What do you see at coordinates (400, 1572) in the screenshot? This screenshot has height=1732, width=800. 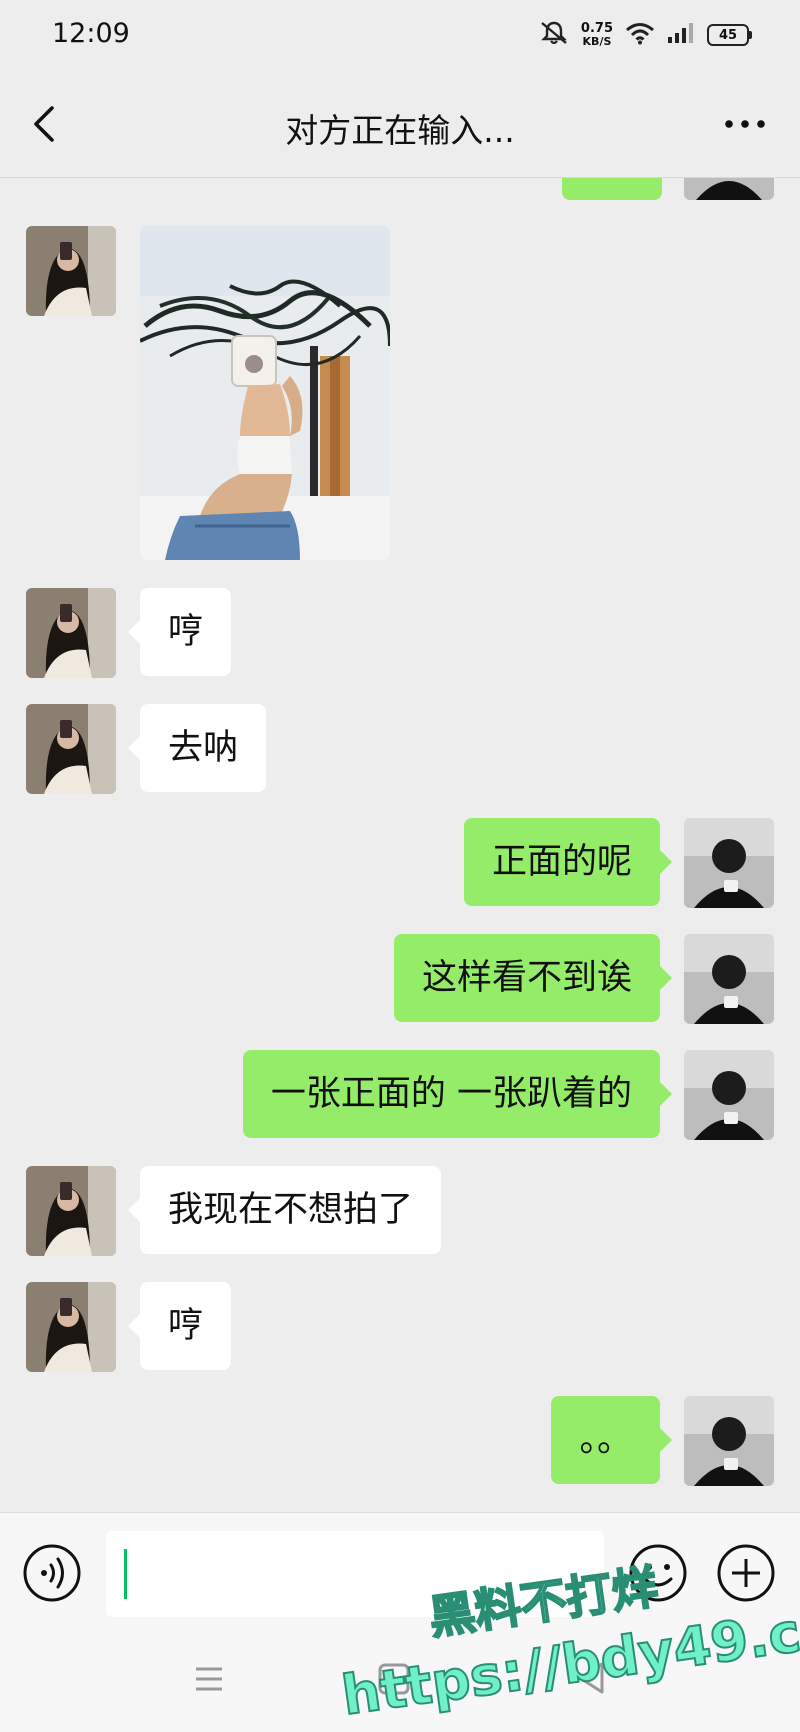 I see `input-bar` at bounding box center [400, 1572].